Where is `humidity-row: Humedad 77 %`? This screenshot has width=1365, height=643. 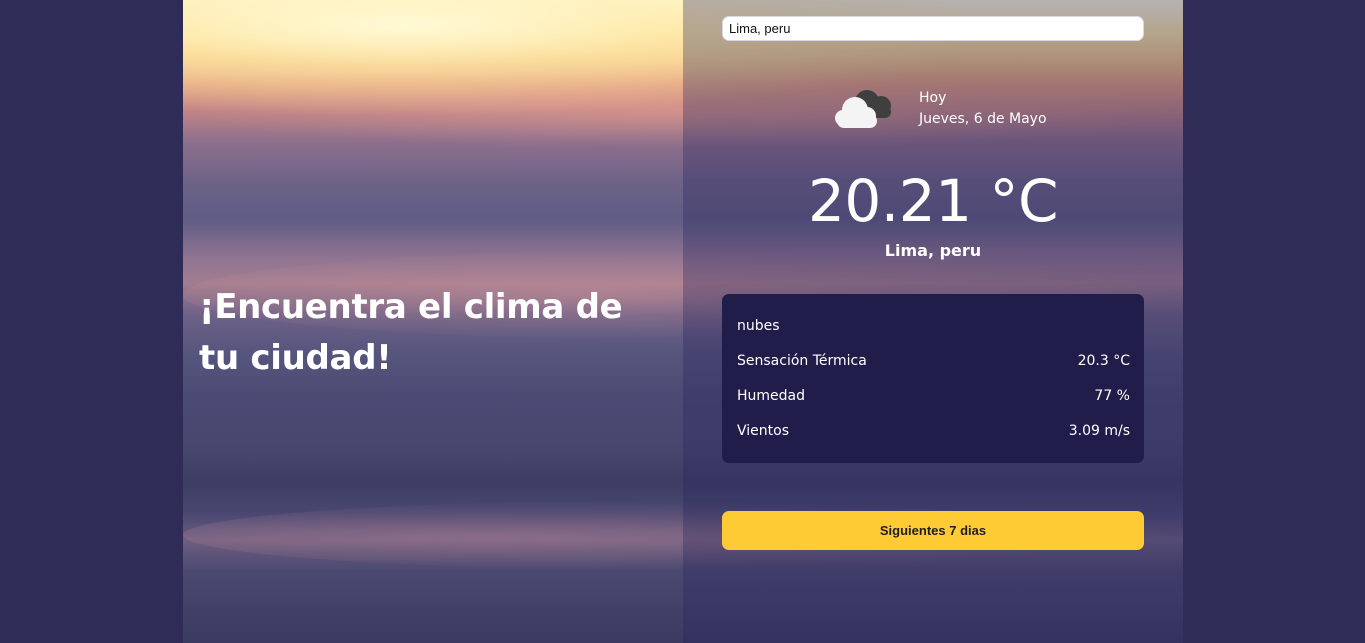
humidity-row: Humedad 77 % is located at coordinates (933, 401).